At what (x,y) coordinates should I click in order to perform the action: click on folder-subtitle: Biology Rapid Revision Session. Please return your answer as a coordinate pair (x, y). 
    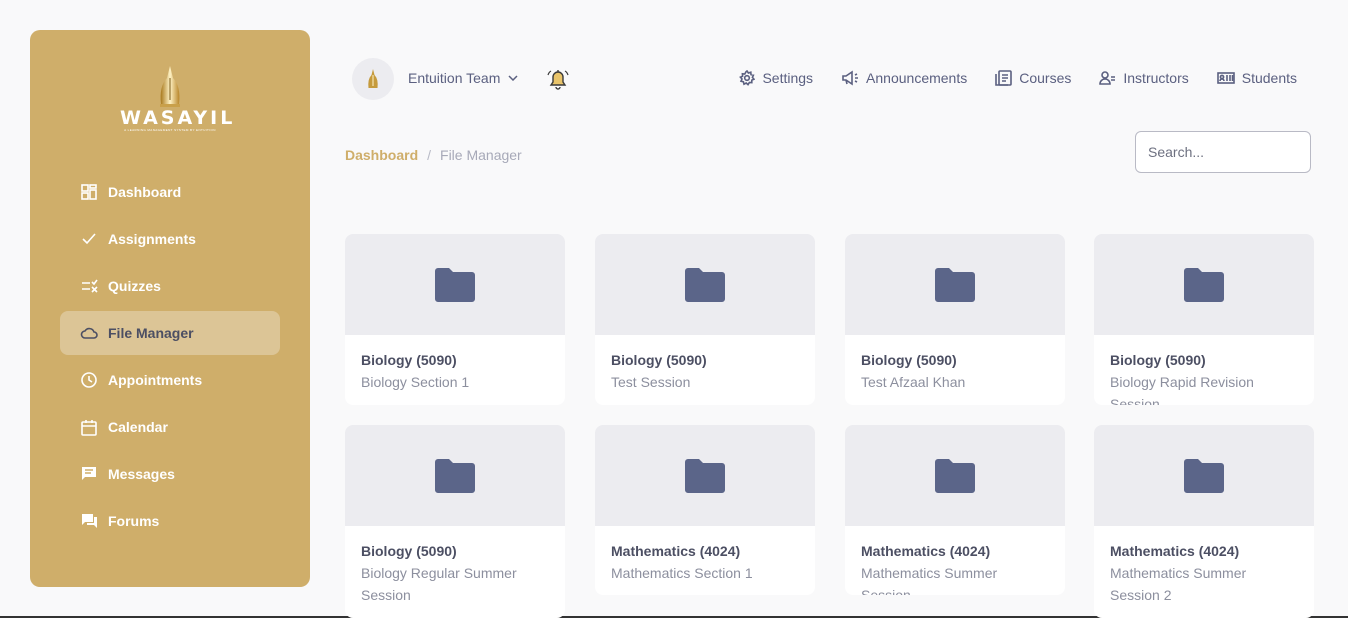
    Looking at the image, I should click on (1182, 389).